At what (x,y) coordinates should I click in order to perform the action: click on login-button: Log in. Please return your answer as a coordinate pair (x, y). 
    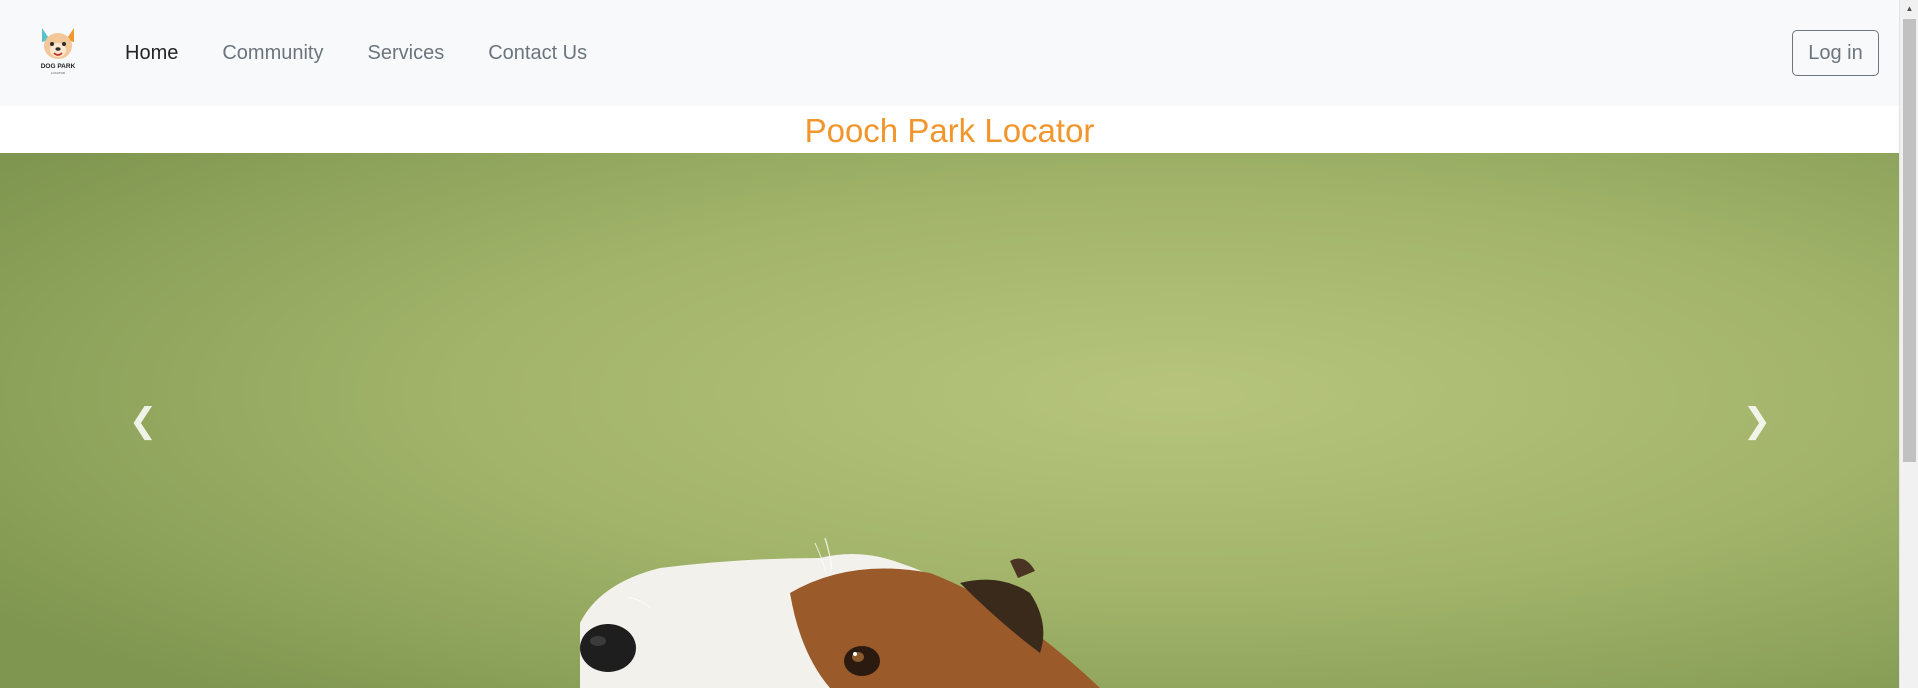
    Looking at the image, I should click on (1835, 53).